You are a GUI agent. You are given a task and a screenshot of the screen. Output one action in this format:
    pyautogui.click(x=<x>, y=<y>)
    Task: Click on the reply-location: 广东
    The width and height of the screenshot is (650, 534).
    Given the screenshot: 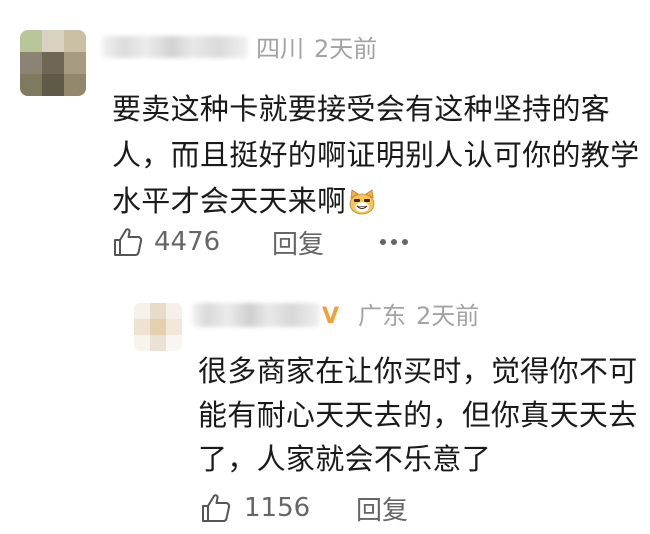 What is the action you would take?
    pyautogui.click(x=382, y=316)
    